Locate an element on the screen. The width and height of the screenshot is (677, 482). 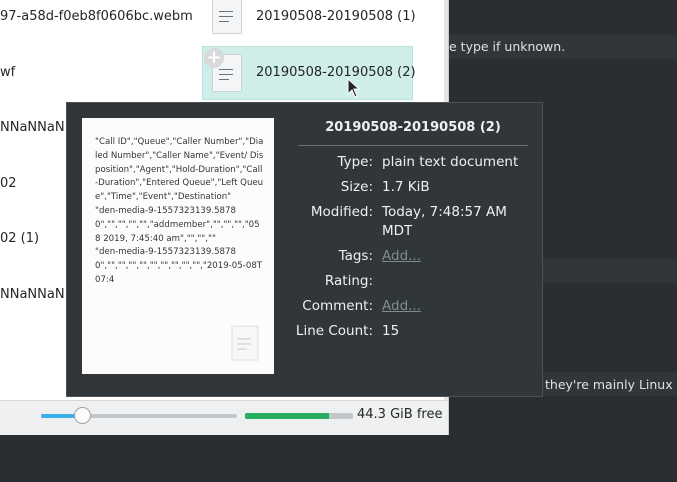
rating-key: Rating: is located at coordinates (348, 281).